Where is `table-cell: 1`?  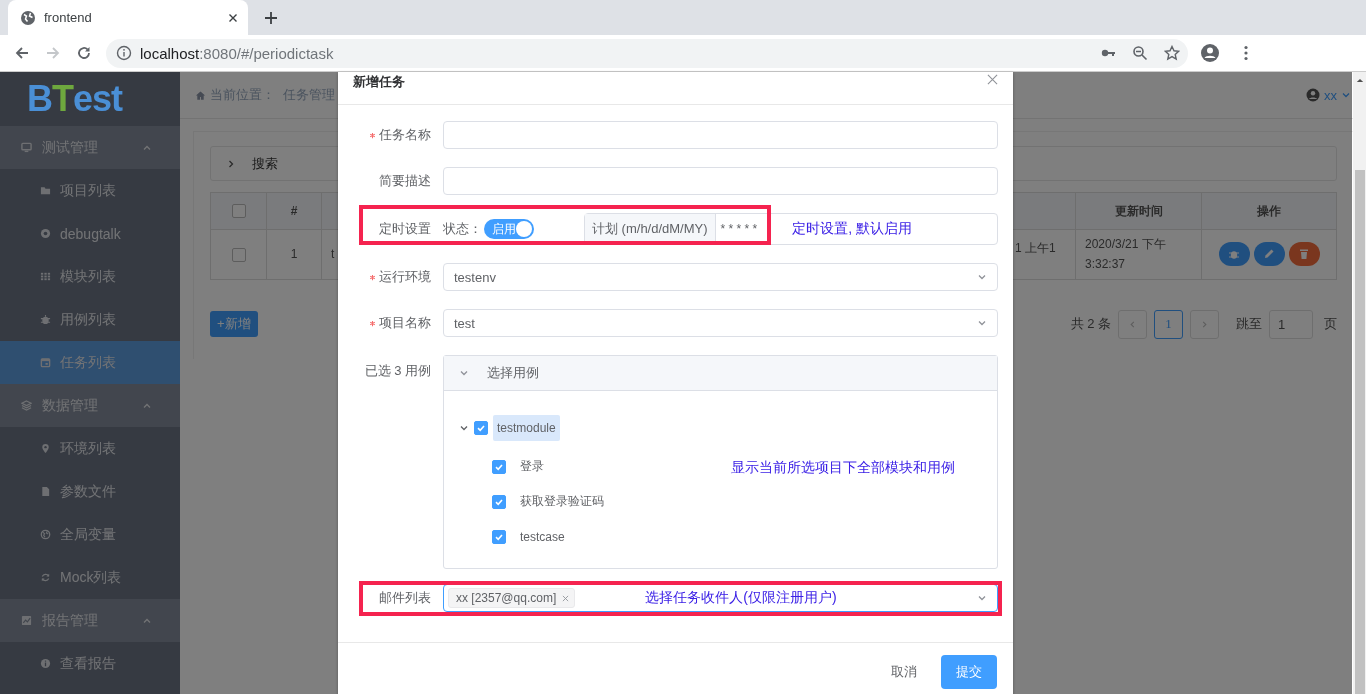
table-cell: 1 is located at coordinates (294, 254).